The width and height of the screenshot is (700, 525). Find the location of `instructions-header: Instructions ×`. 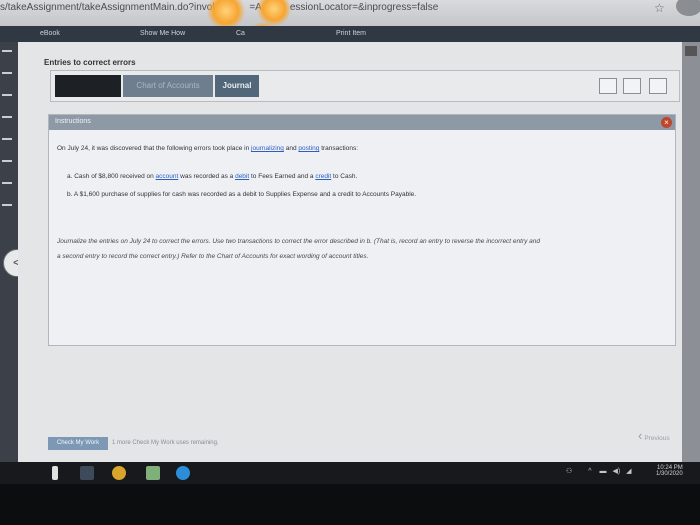

instructions-header: Instructions × is located at coordinates (362, 122).